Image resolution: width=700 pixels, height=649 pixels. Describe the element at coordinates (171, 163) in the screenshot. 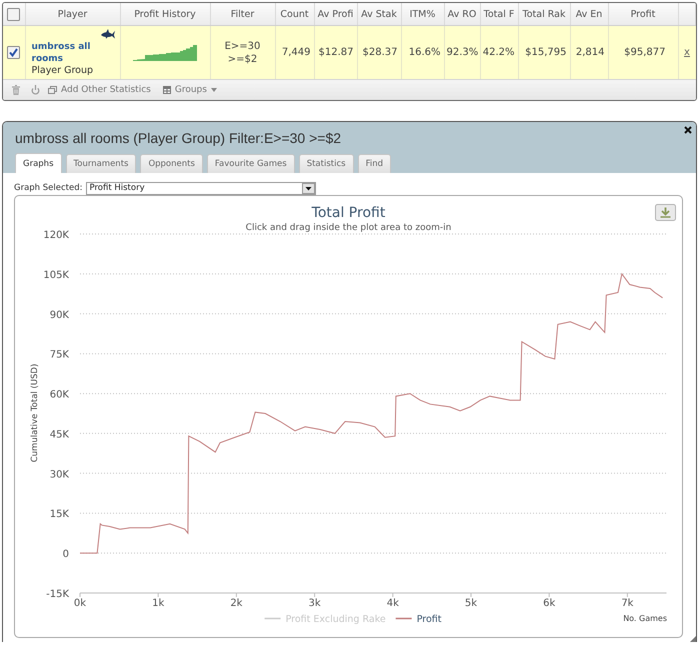

I see `tab: Opponents` at that location.